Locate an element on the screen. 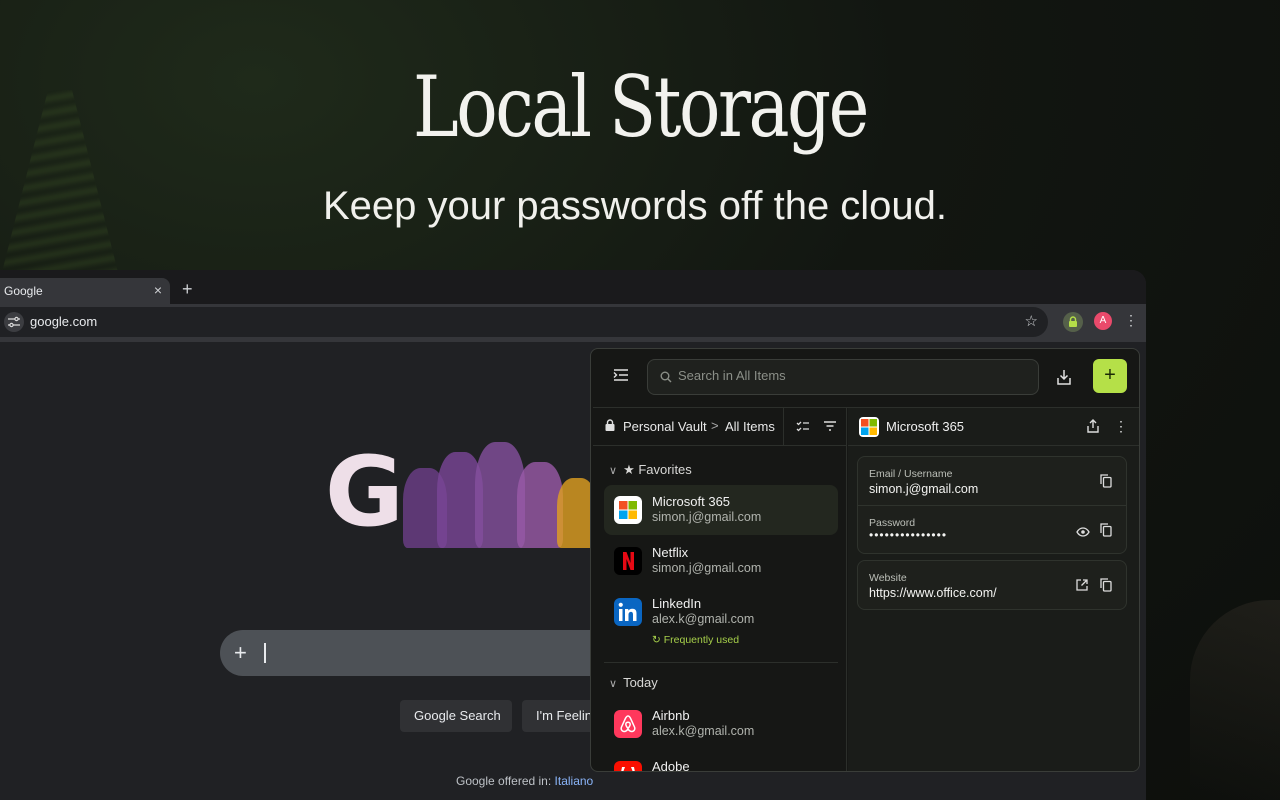 The width and height of the screenshot is (1280, 800). scope-selector: All Items is located at coordinates (750, 426).